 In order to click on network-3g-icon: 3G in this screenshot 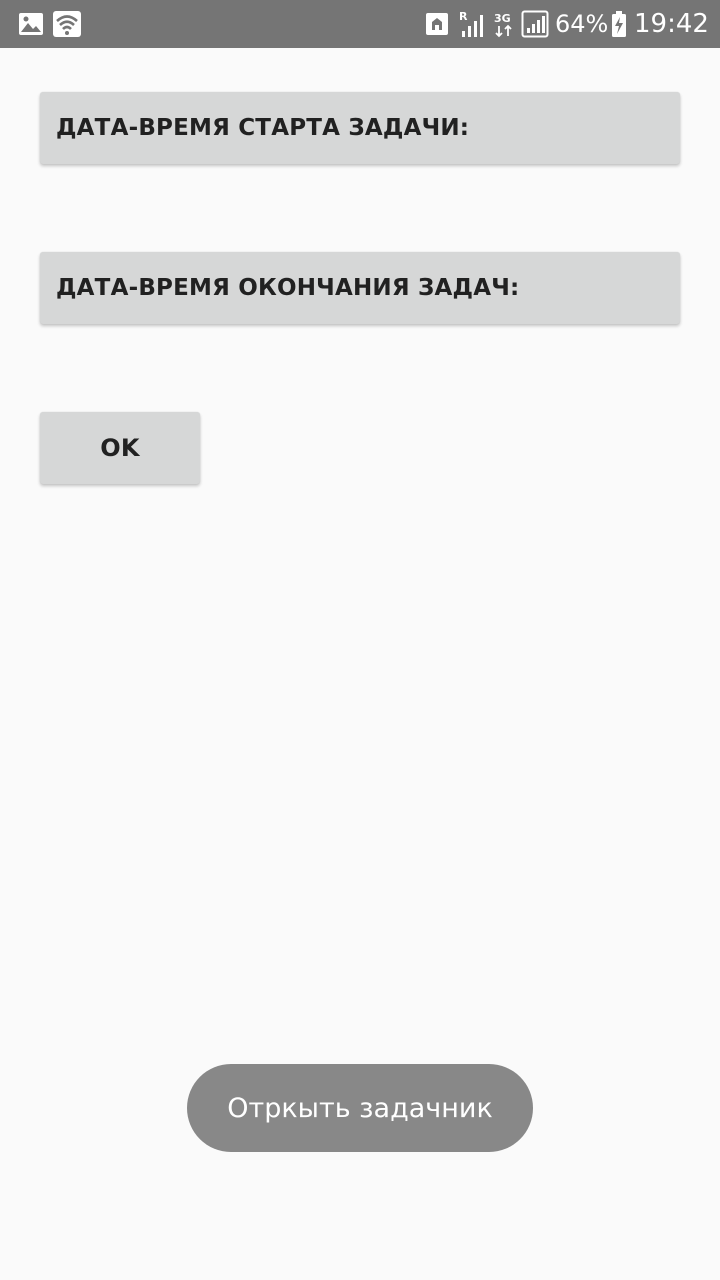, I will do `click(504, 24)`.